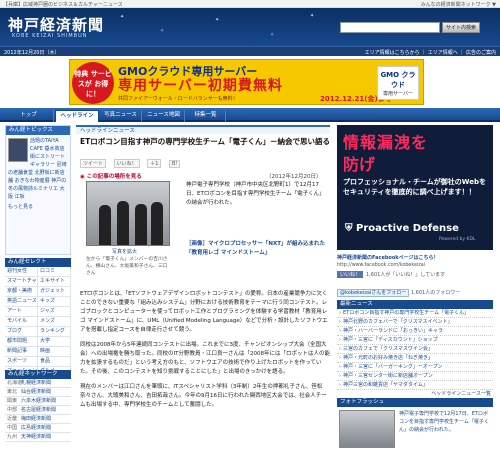 Image resolution: width=500 pixels, height=450 pixels. What do you see at coordinates (114, 177) in the screenshot?
I see `map-link-text: この記事の場所を見る` at bounding box center [114, 177].